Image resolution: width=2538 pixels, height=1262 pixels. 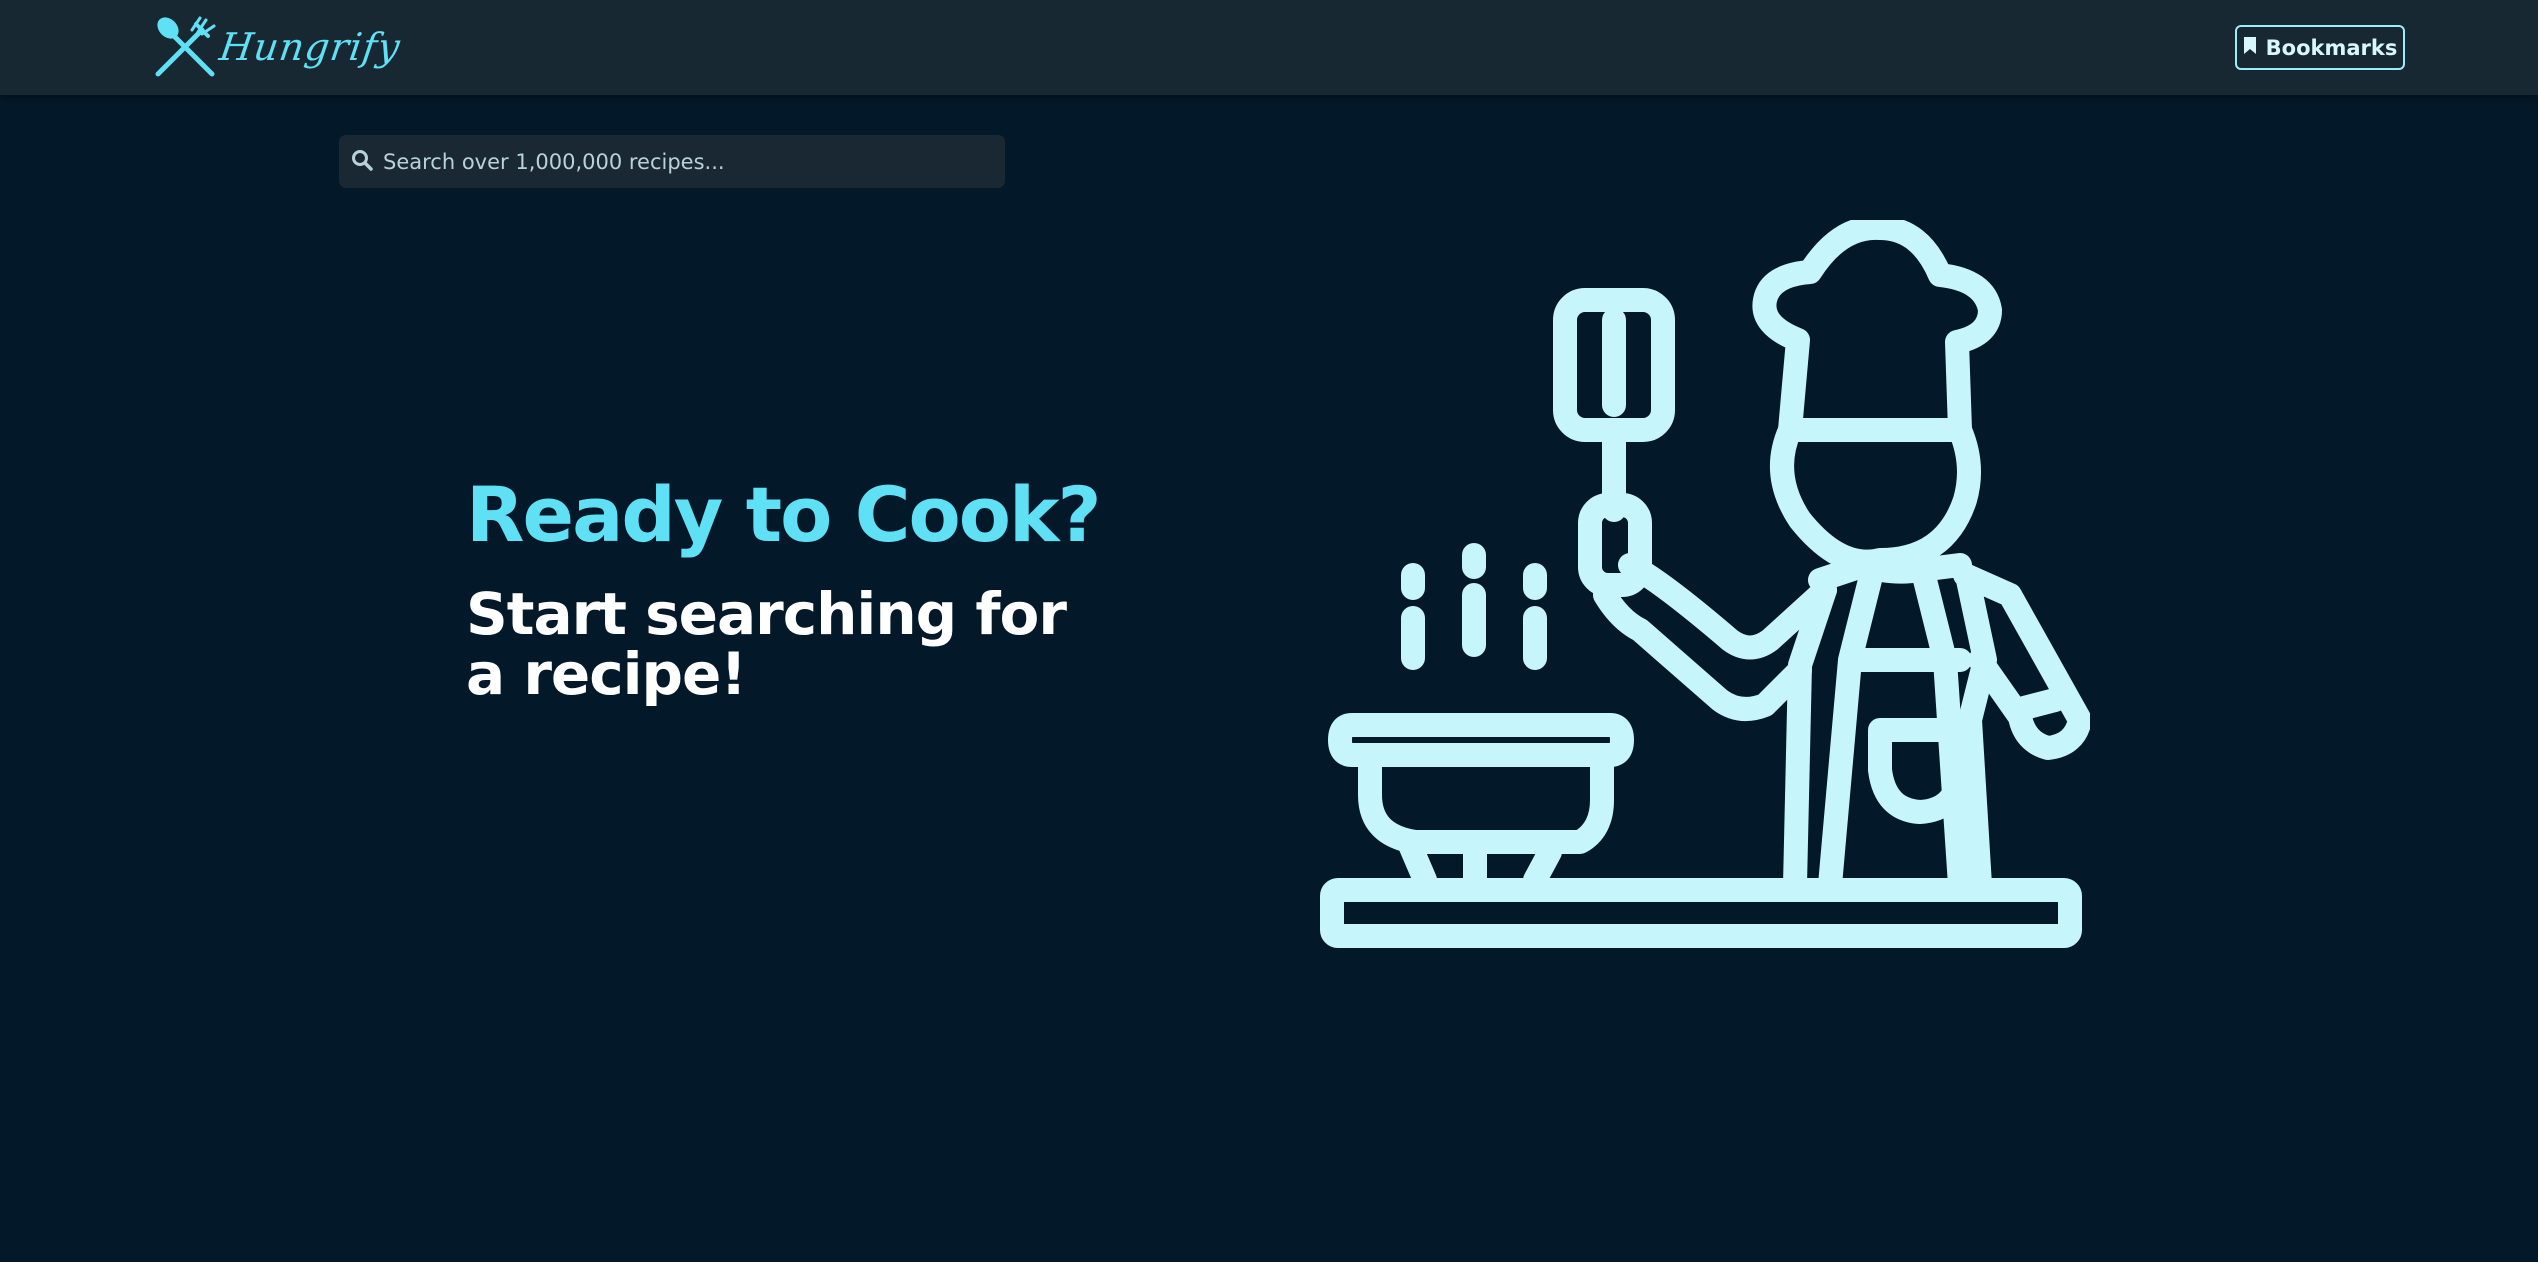 I want to click on logo-text: Hungrify, so click(x=310, y=47).